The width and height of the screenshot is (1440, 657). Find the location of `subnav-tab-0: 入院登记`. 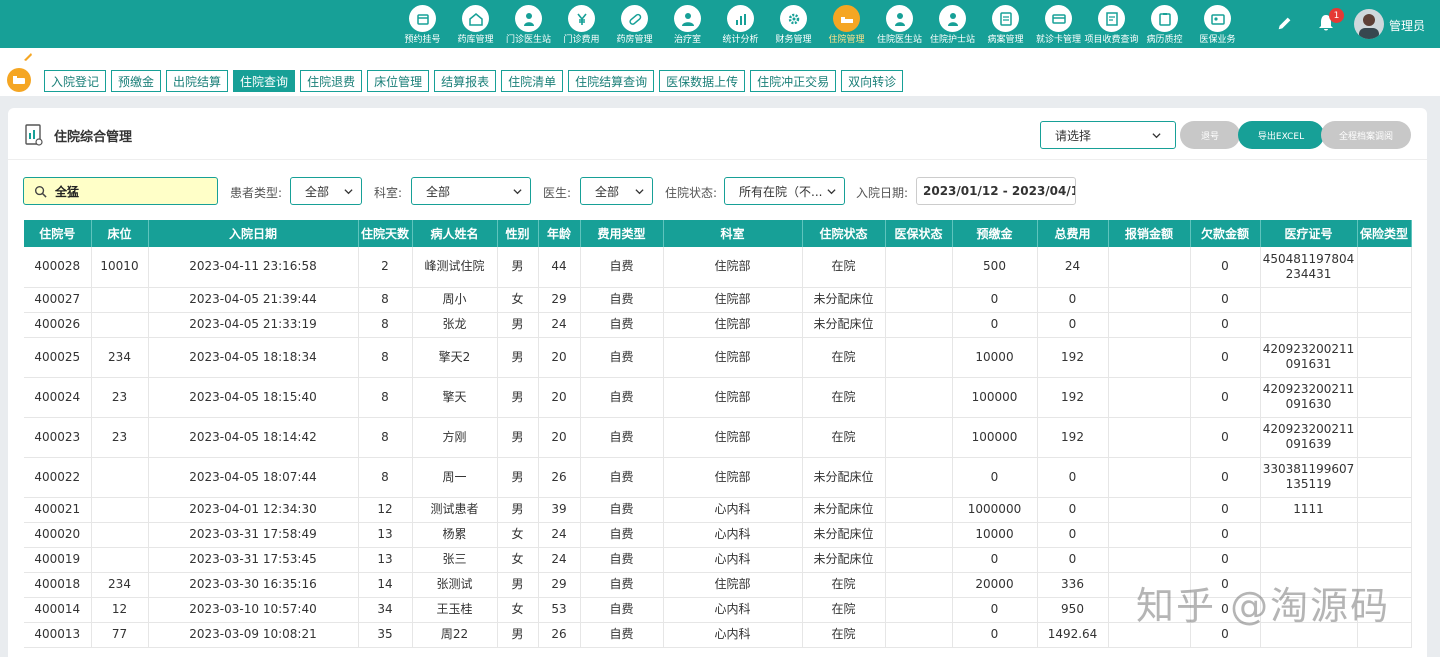

subnav-tab-0: 入院登记 is located at coordinates (75, 81).